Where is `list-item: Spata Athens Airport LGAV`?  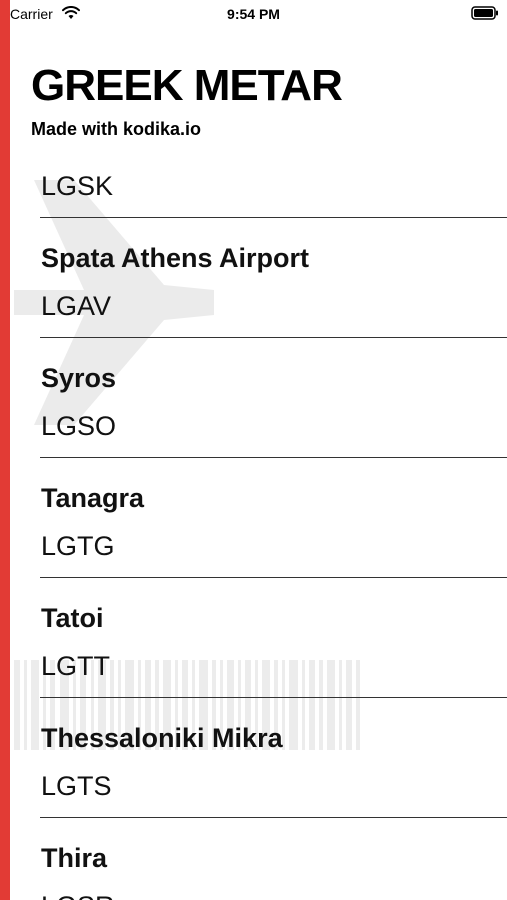
list-item: Spata Athens Airport LGAV is located at coordinates (273, 278).